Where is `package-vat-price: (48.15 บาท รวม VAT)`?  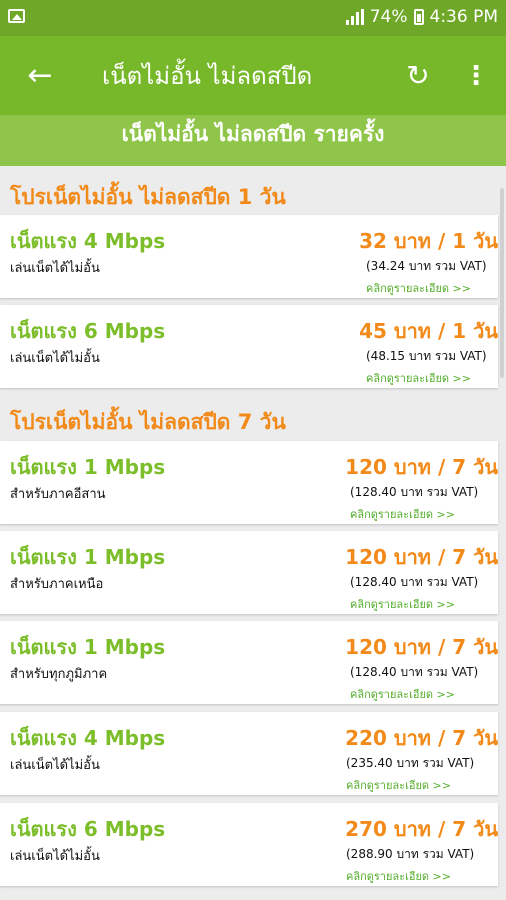
package-vat-price: (48.15 บาท รวม VAT) is located at coordinates (426, 356).